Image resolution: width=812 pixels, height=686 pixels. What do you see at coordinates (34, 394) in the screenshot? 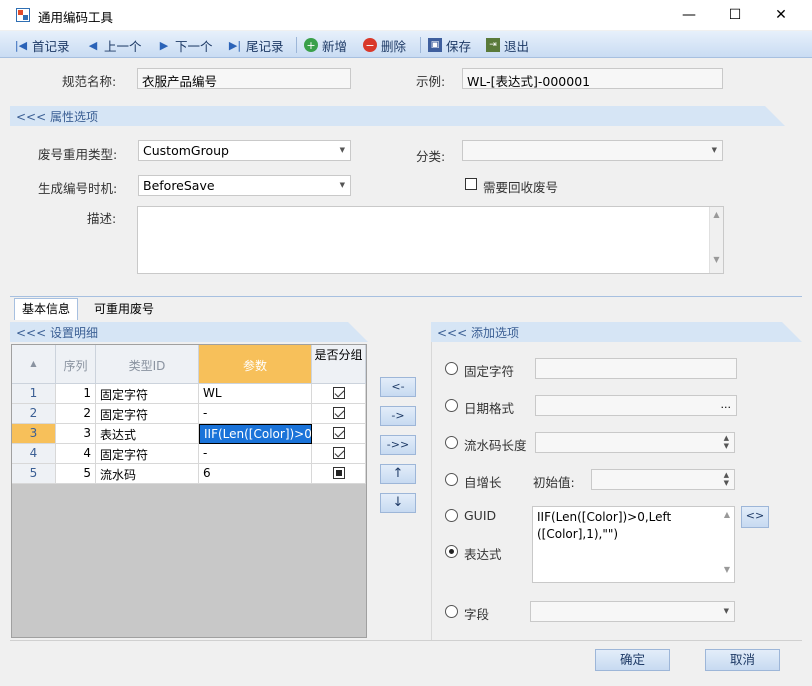
I see `row-number-cell: 1` at bounding box center [34, 394].